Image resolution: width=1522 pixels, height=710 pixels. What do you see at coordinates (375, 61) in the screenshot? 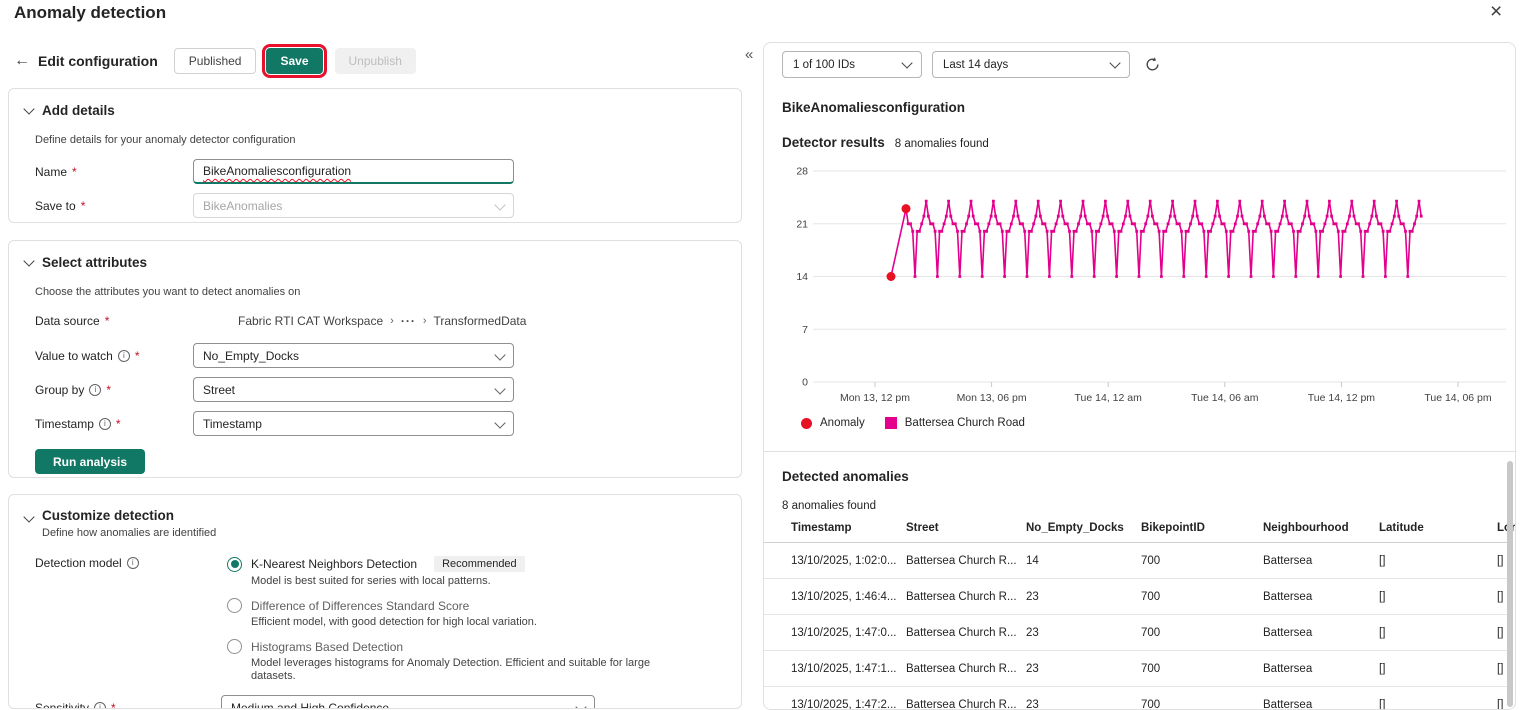
I see `unpublish-button: Unpublish` at bounding box center [375, 61].